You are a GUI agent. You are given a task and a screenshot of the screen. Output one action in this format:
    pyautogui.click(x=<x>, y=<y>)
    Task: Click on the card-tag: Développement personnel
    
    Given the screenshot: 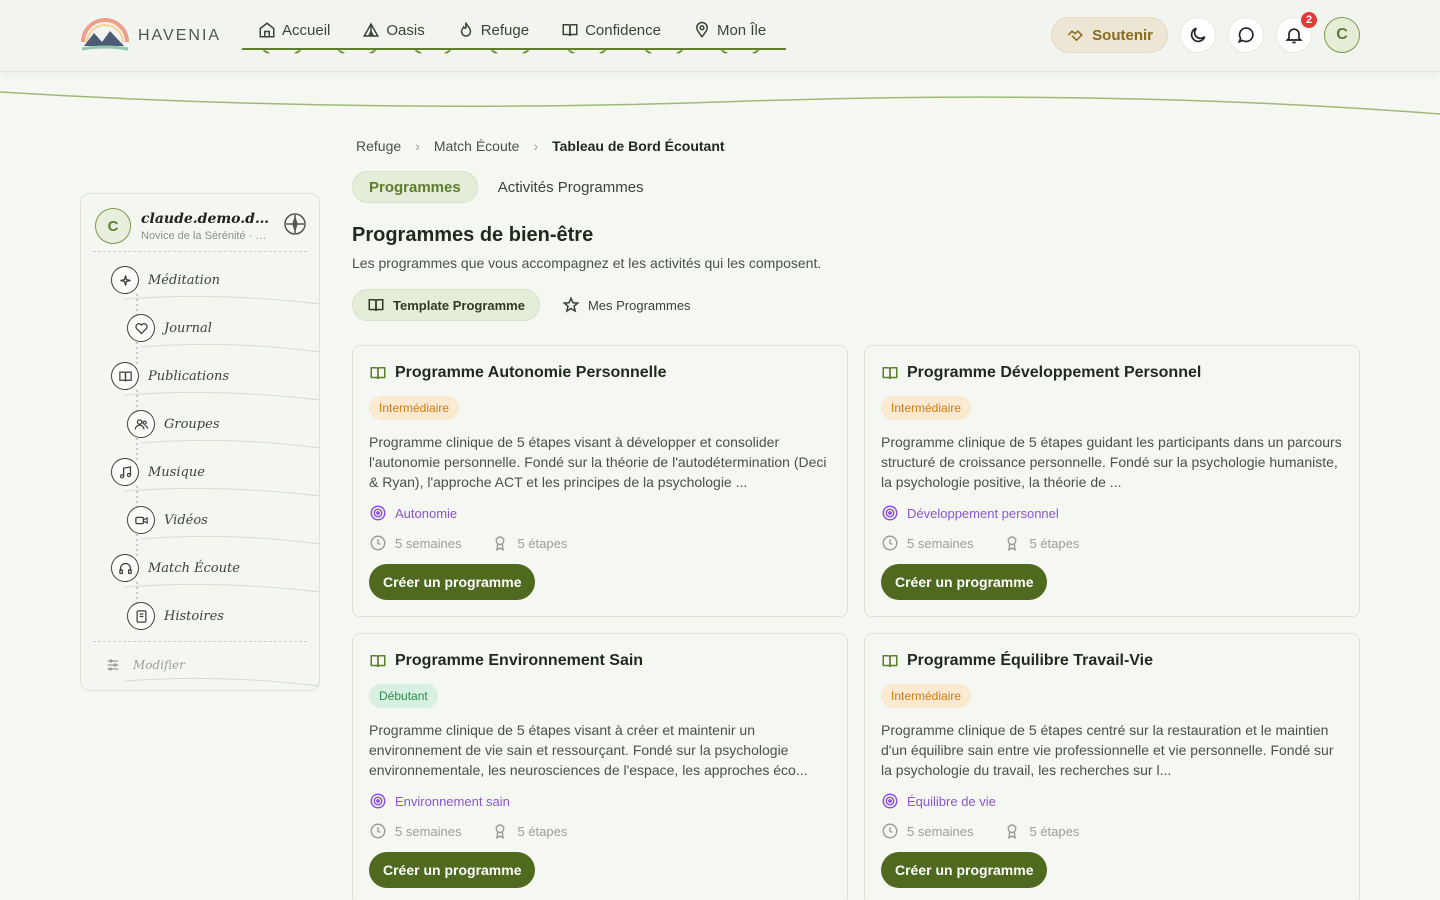 What is the action you would take?
    pyautogui.click(x=970, y=513)
    